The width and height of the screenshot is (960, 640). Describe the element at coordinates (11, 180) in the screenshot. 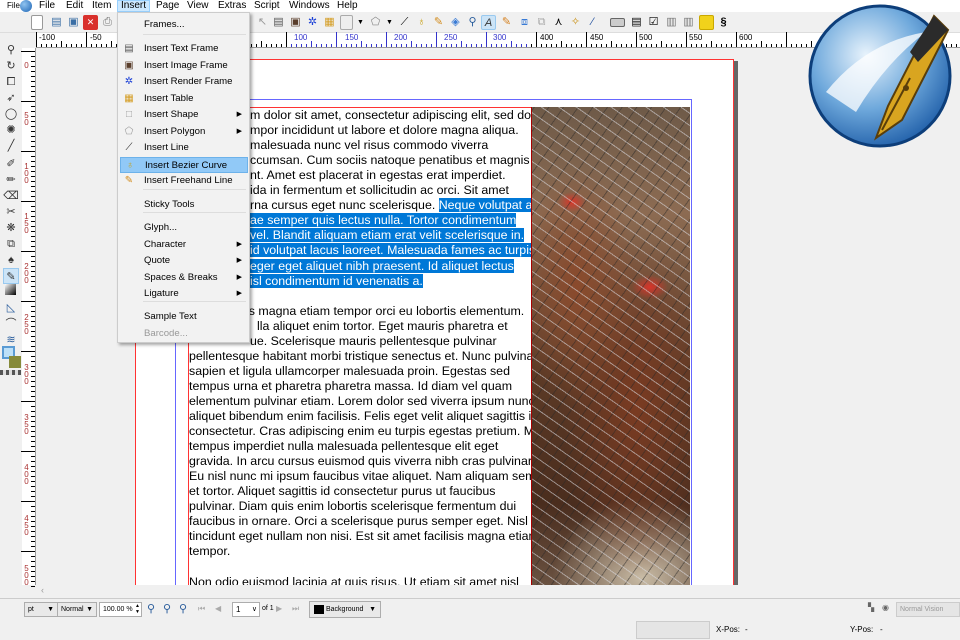

I see `brush-icon: ✏` at that location.